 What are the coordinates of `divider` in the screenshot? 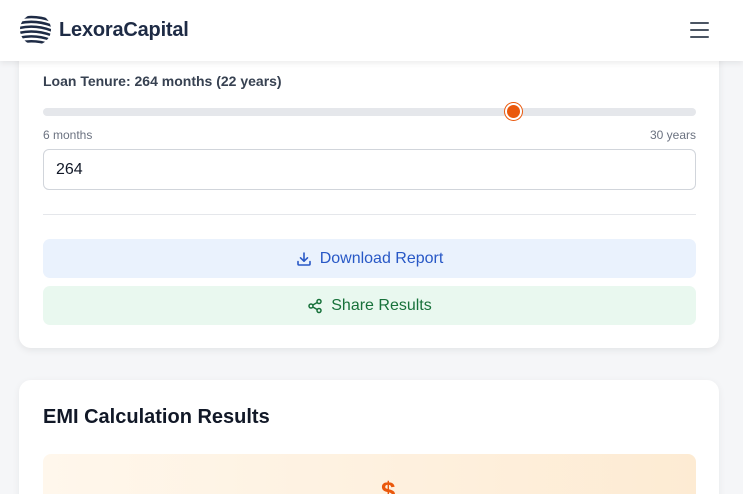 It's located at (369, 214).